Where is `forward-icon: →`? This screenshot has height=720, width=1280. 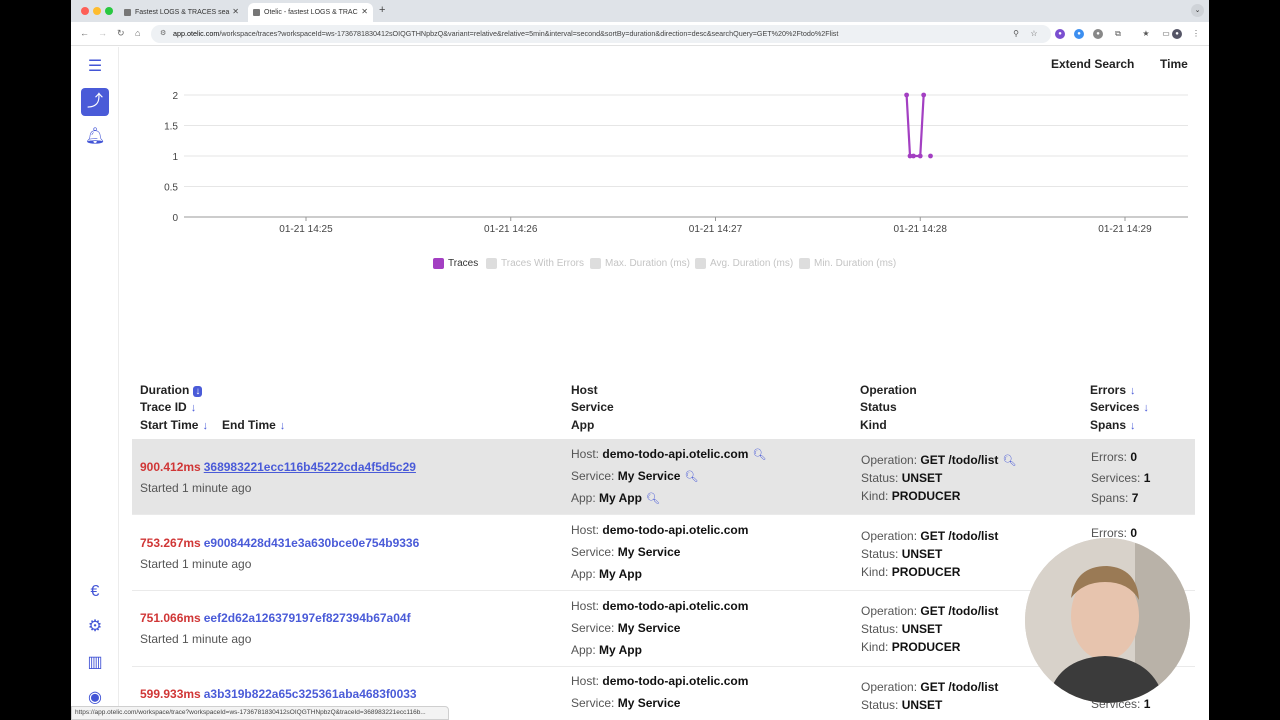
forward-icon: → is located at coordinates (102, 33).